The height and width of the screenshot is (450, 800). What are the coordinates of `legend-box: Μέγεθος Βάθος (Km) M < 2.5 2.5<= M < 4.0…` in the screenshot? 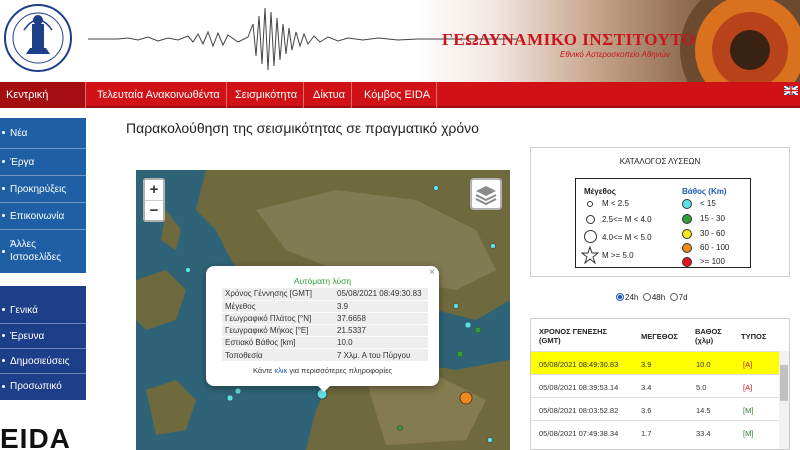 It's located at (663, 223).